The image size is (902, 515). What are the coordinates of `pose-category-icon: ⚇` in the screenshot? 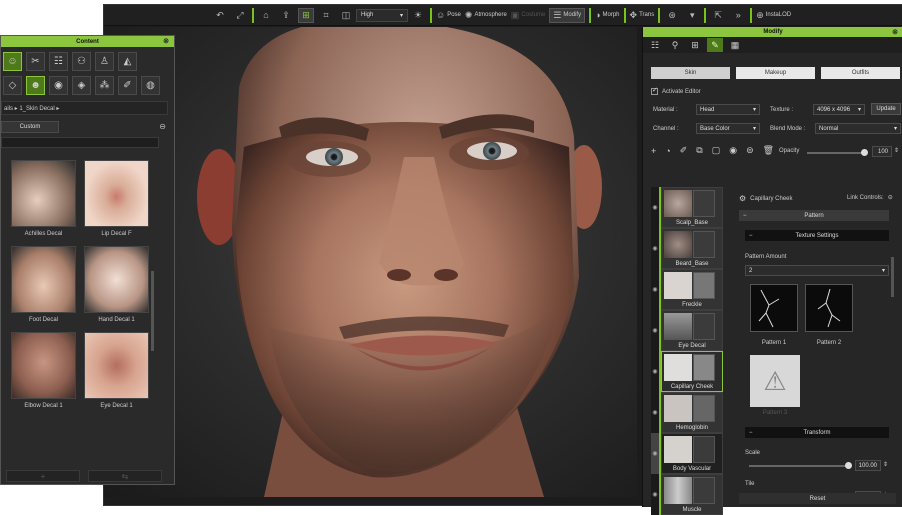 It's located at (81, 61).